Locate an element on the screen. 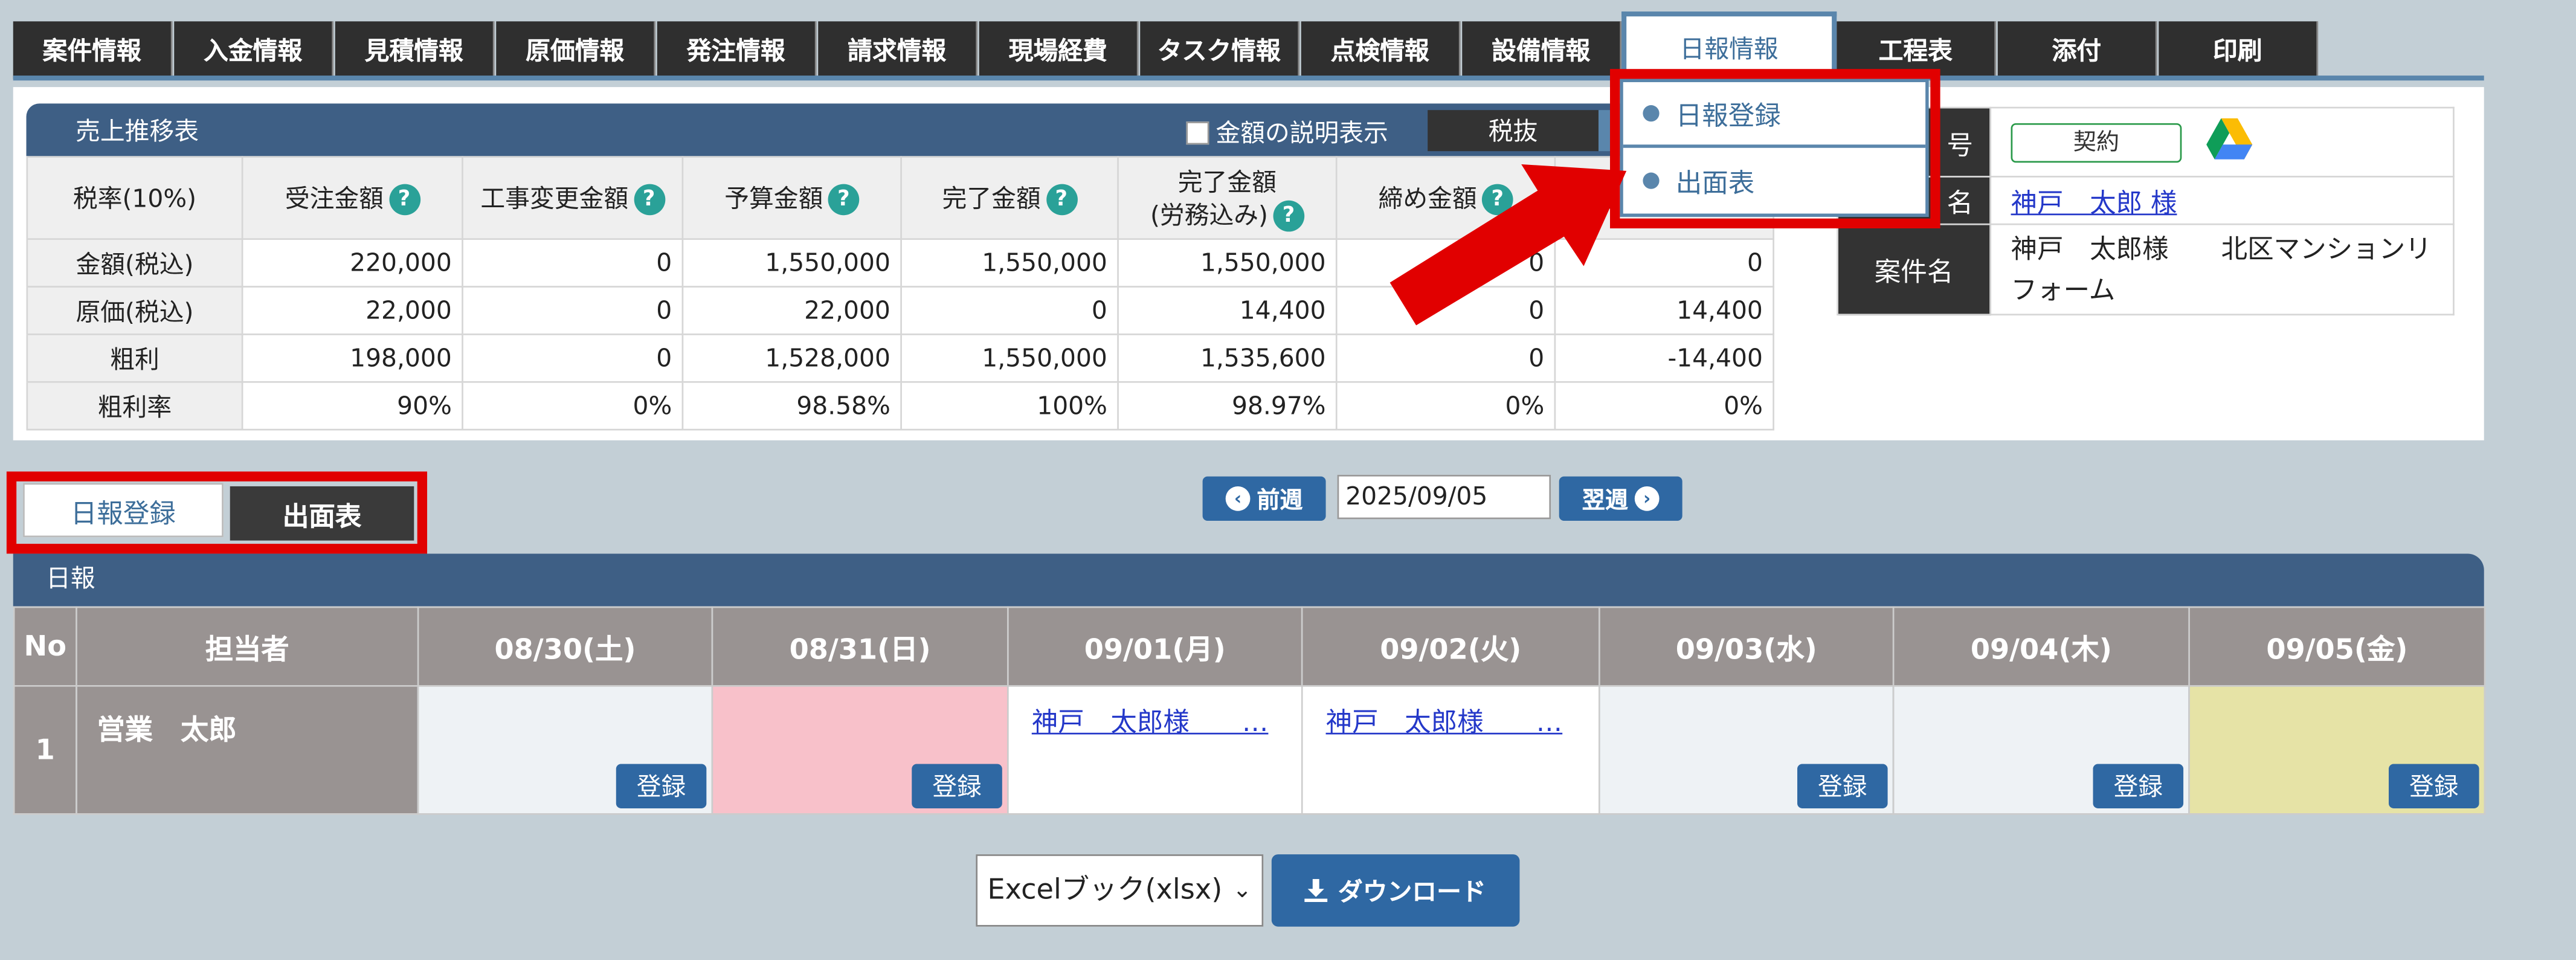 The width and height of the screenshot is (2576, 960). col-completed-amount: 完了金額? is located at coordinates (1009, 198).